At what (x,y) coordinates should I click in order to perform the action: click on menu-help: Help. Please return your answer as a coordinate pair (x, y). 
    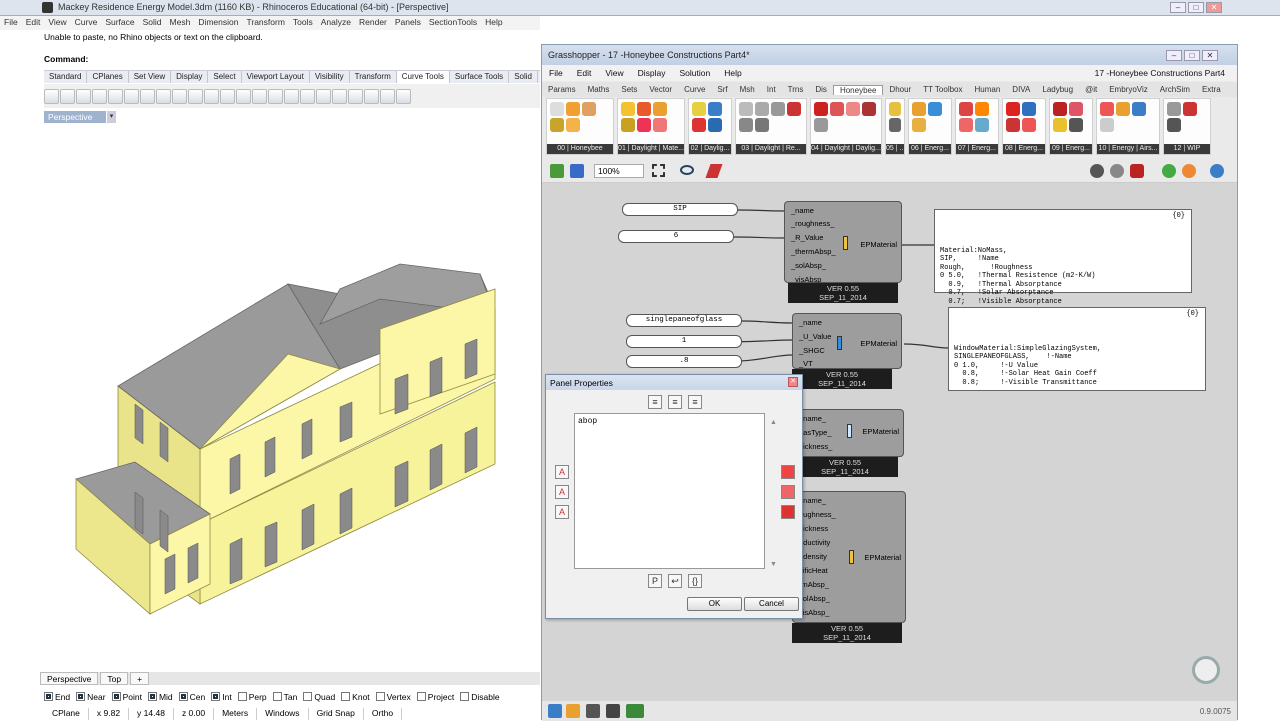
    Looking at the image, I should click on (493, 23).